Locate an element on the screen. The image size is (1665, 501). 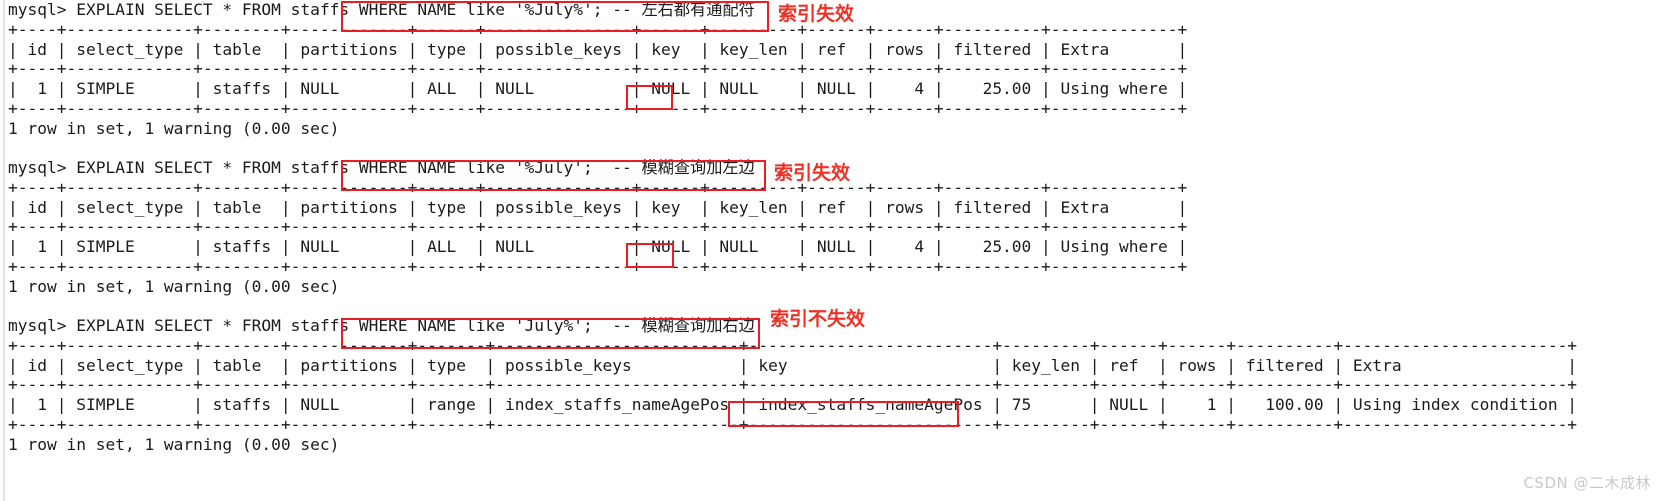
csdn-watermark: CSDN @二木成林 is located at coordinates (1587, 483).